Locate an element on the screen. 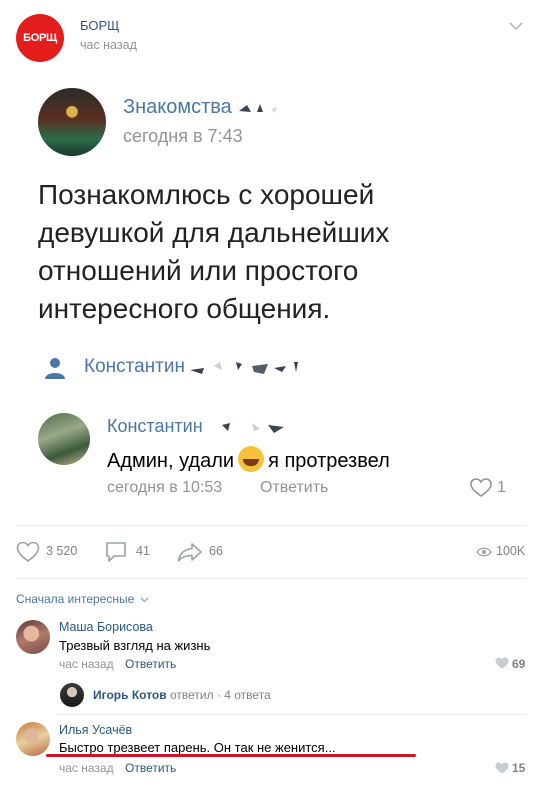 This screenshot has width=541, height=787. group-name-link: БОРЩ is located at coordinates (99, 25).